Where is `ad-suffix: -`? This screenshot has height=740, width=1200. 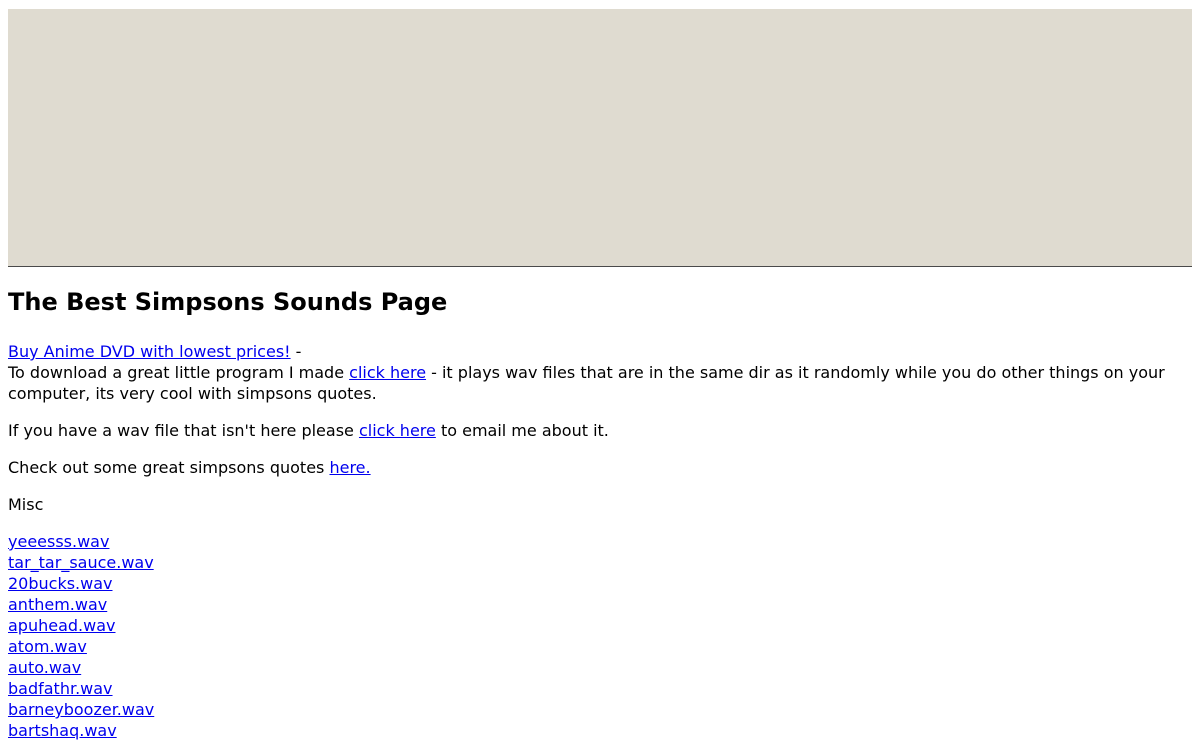
ad-suffix: - is located at coordinates (296, 351).